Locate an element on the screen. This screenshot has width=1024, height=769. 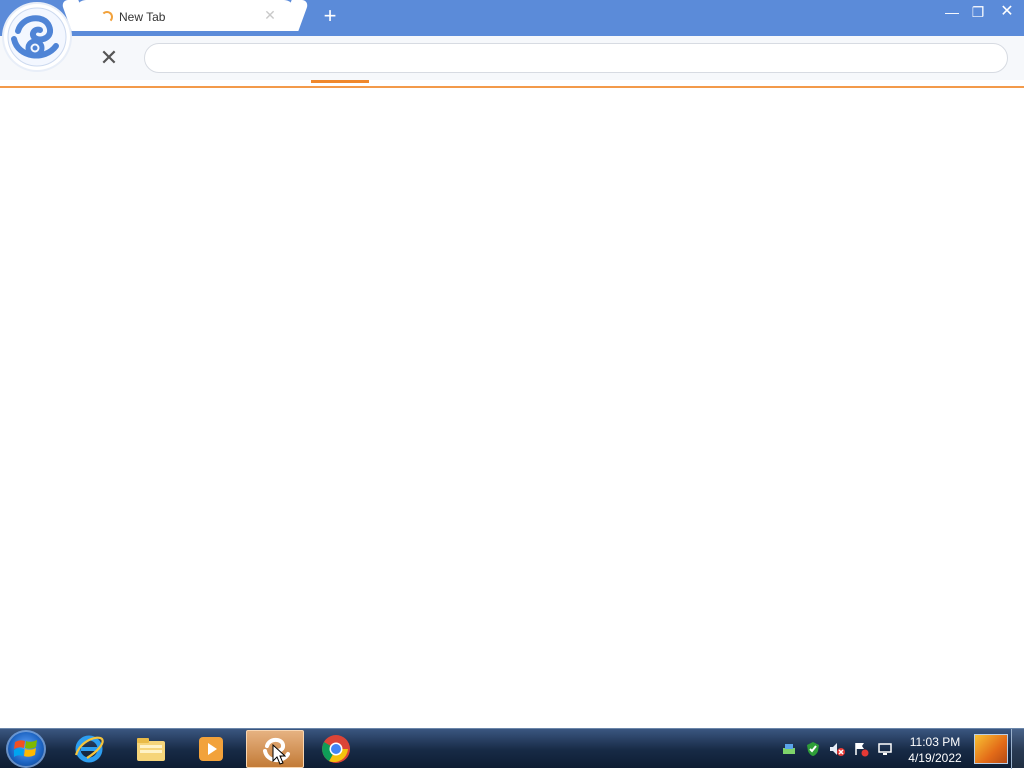
loading-progress-bar is located at coordinates (340, 81).